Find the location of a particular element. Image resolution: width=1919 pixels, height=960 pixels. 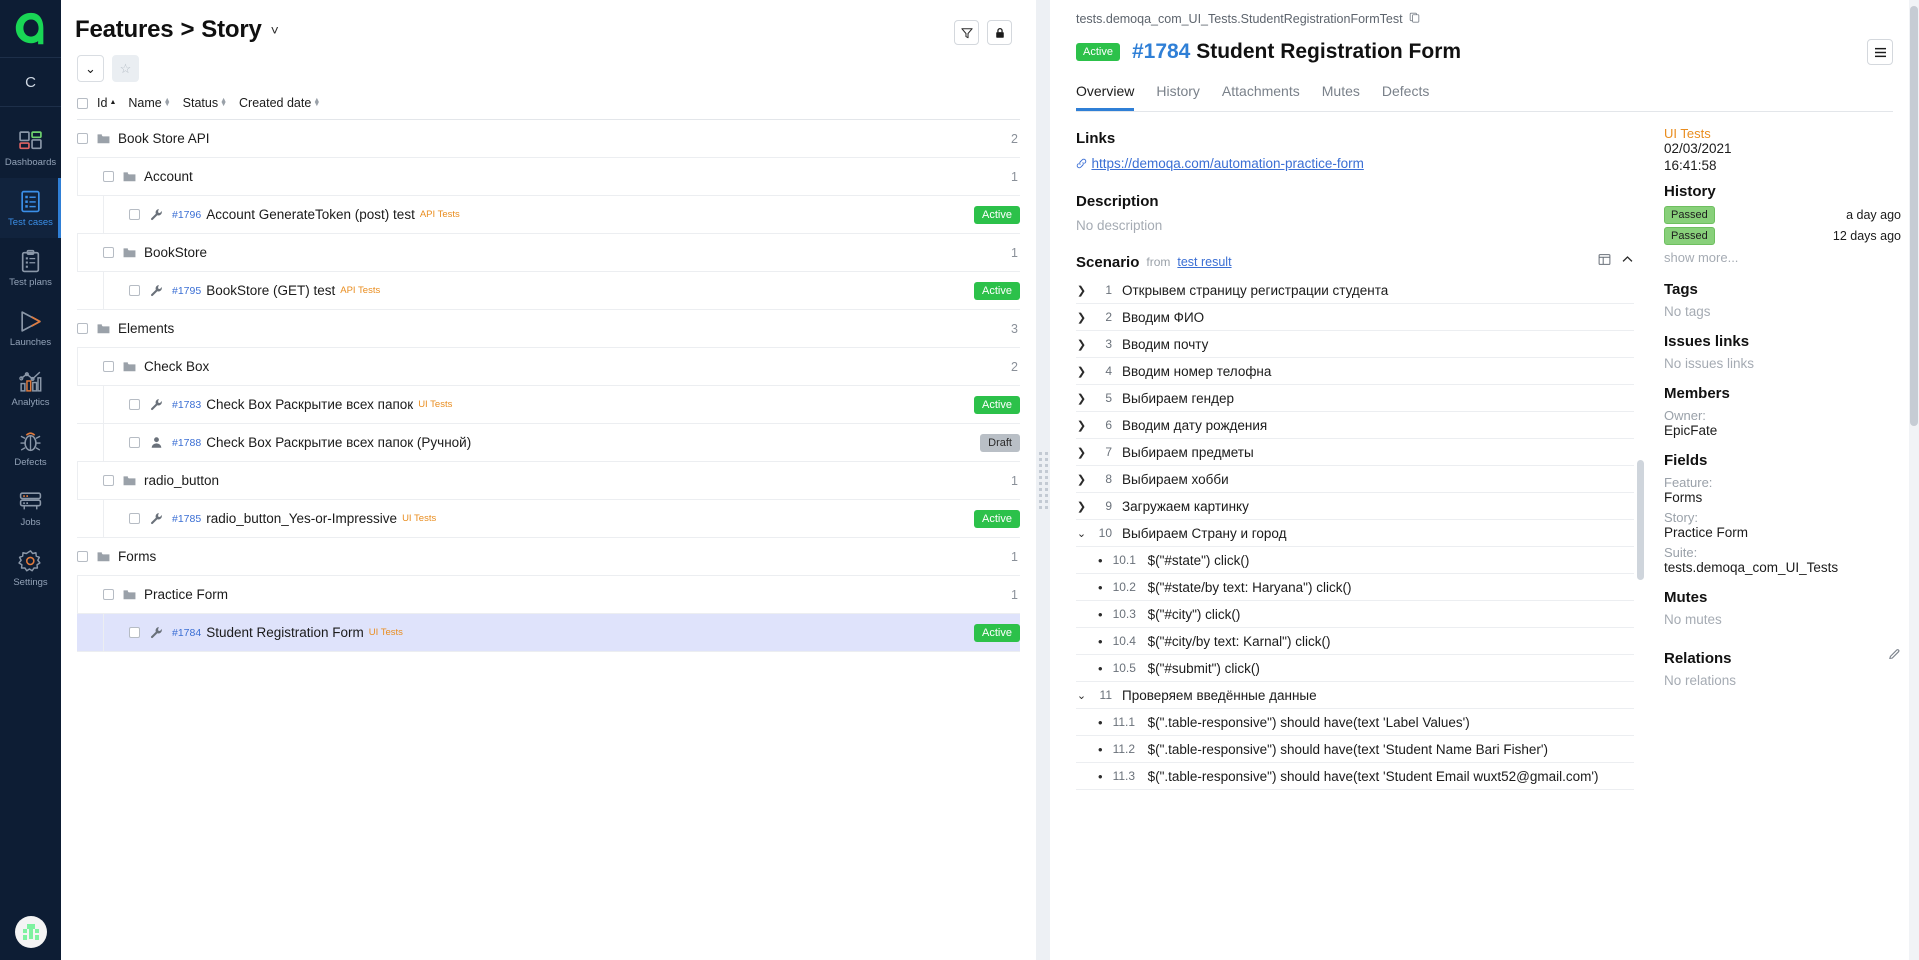

chevron-down-icon: ˅ is located at coordinates (275, 30).